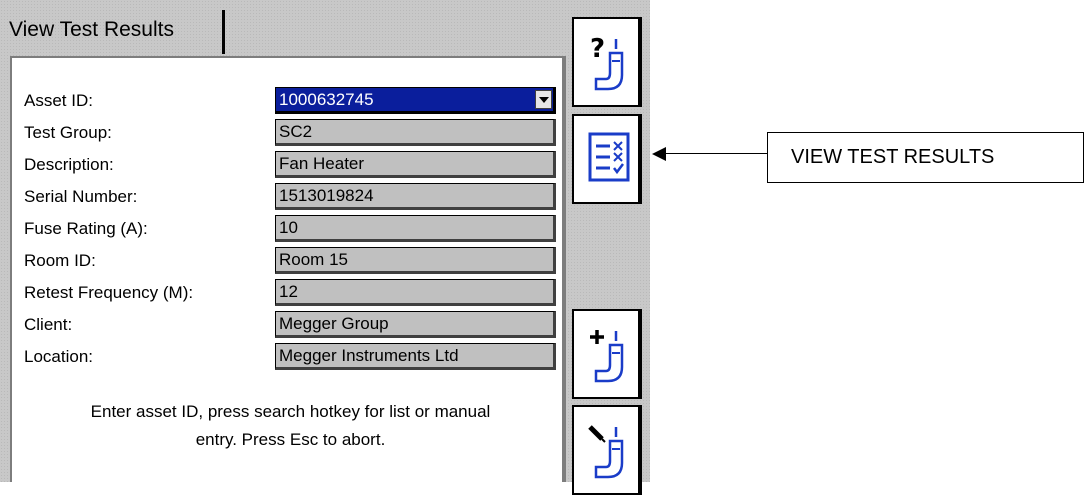 This screenshot has width=1087, height=495. I want to click on fuse-rating-label: Fuse Rating (A):, so click(86, 228).